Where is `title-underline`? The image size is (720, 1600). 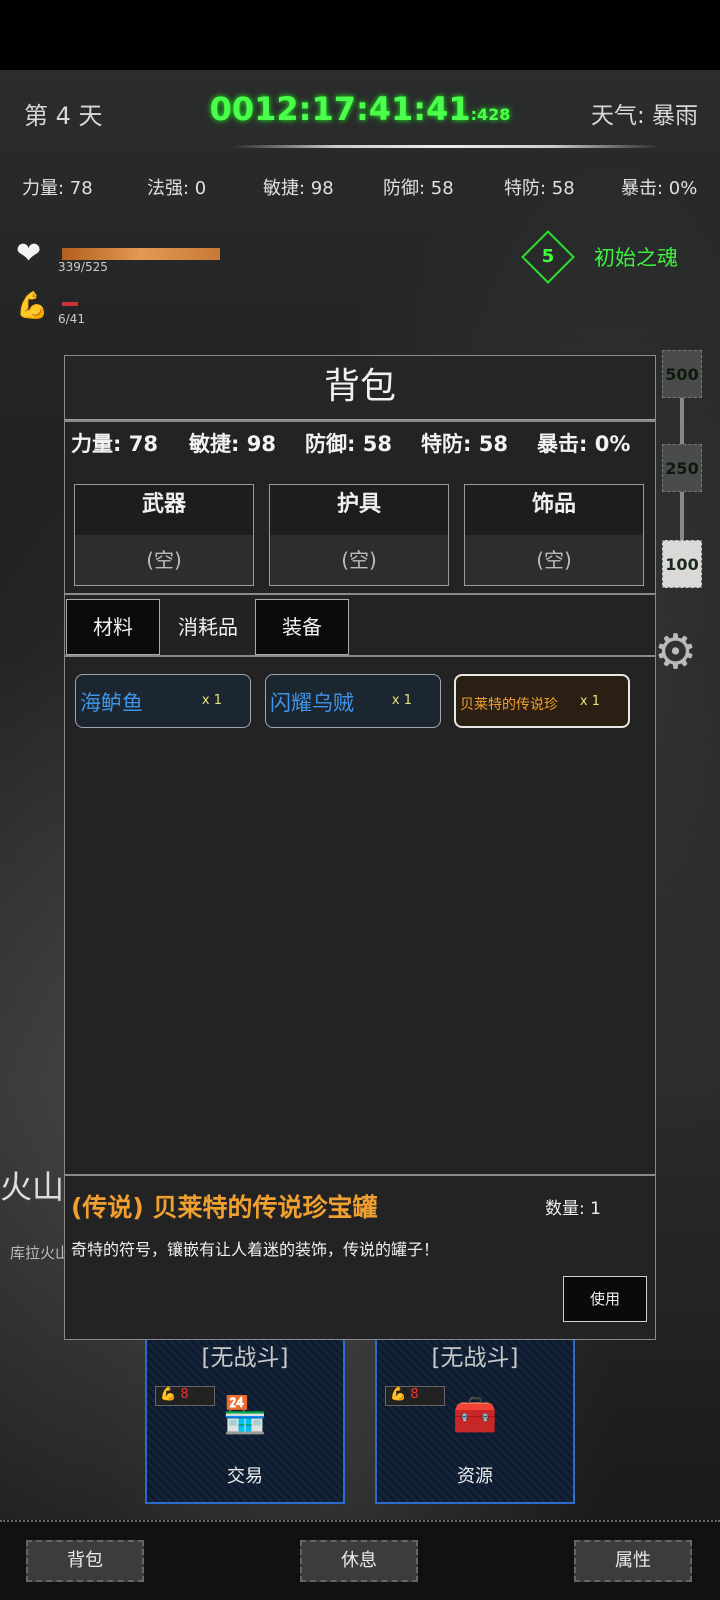
title-underline is located at coordinates (445, 146).